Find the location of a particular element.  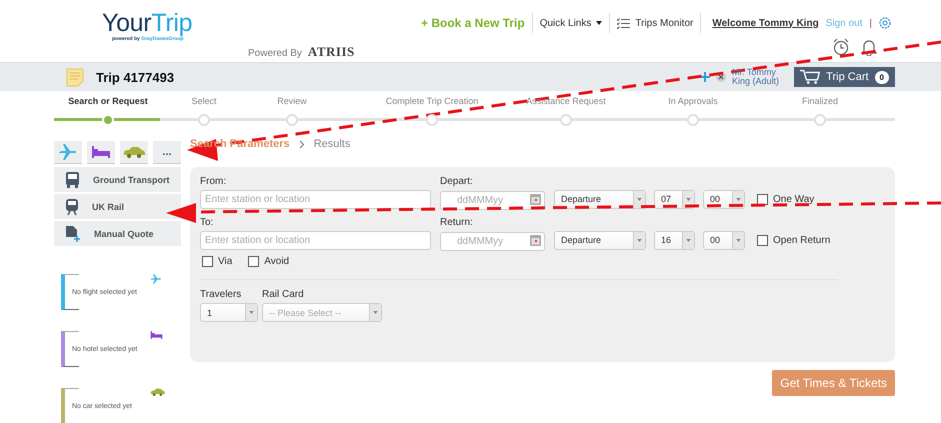

chevron-icon is located at coordinates (301, 144).